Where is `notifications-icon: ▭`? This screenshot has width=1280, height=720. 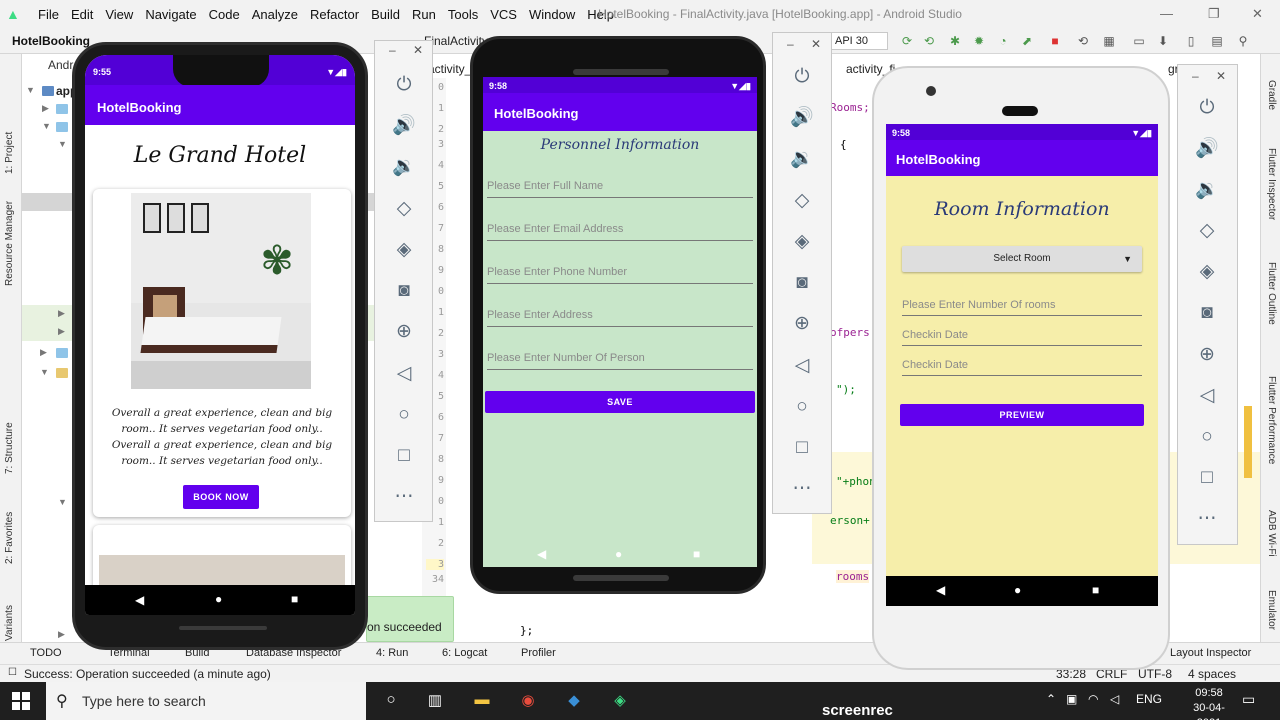
notifications-icon: ▭ is located at coordinates (1248, 699).